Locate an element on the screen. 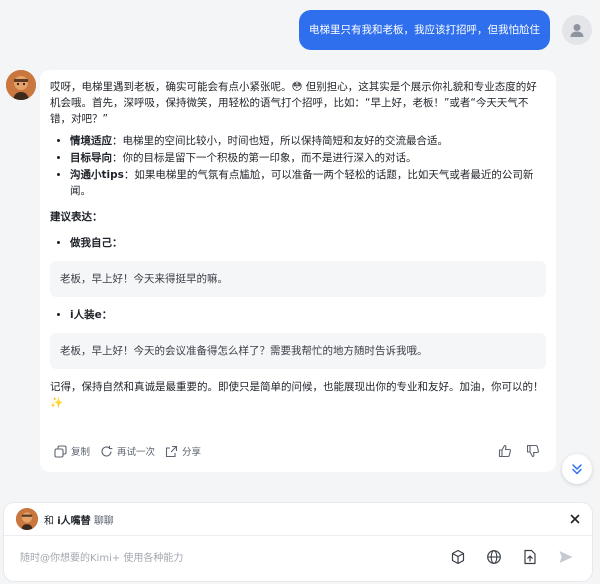 The height and width of the screenshot is (584, 600). thumbs-down-icon is located at coordinates (532, 451).